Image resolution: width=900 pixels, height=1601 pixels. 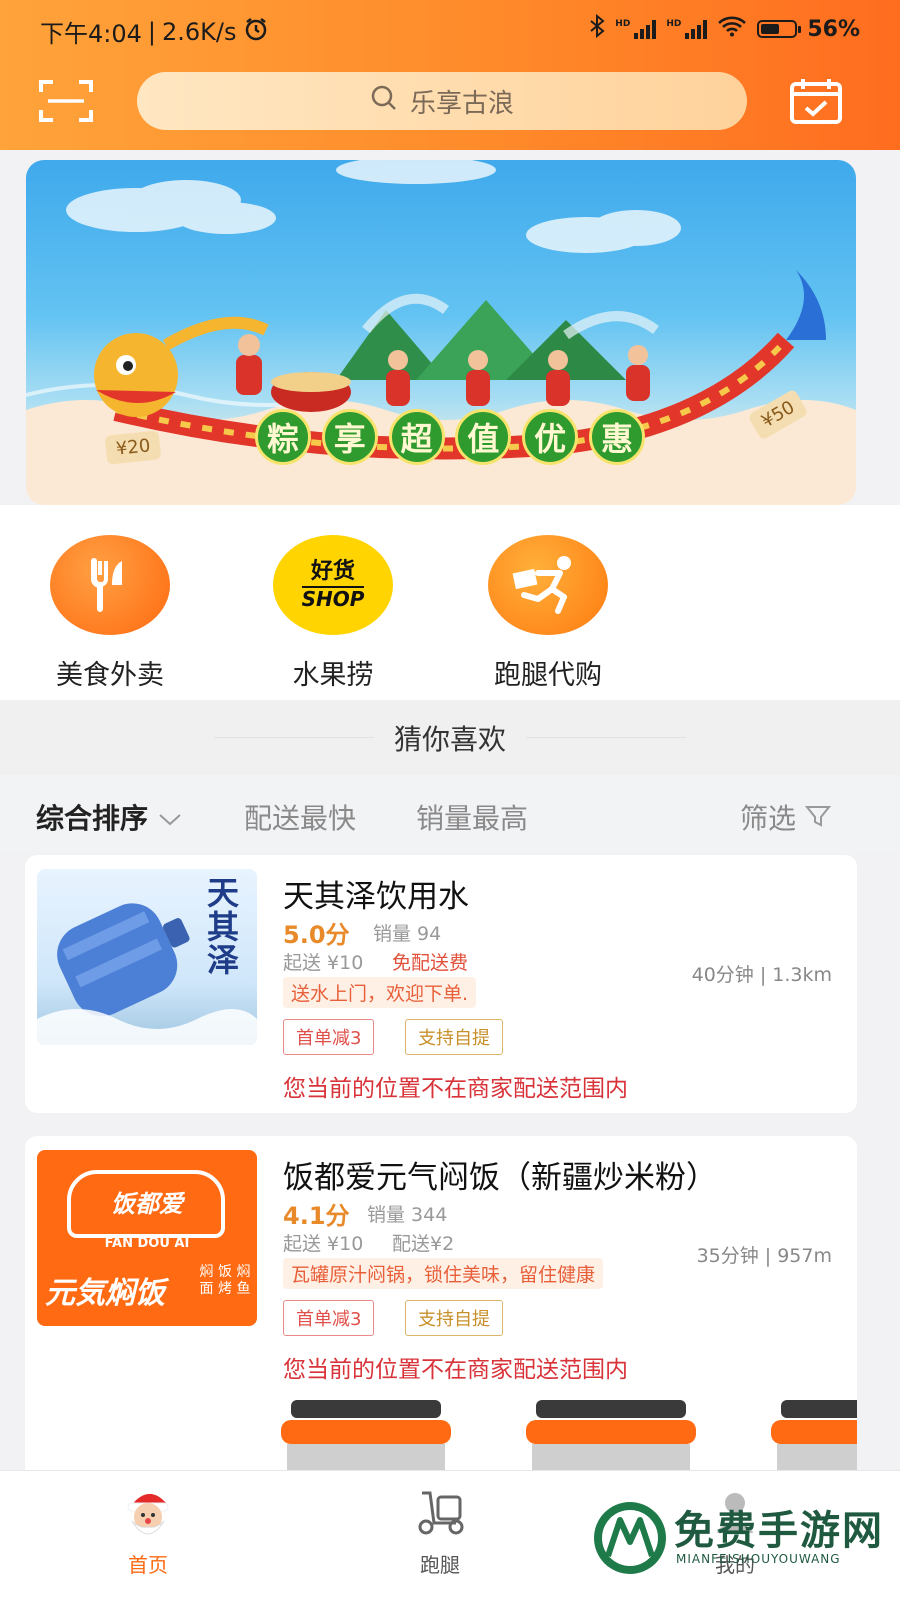 What do you see at coordinates (283, 437) in the screenshot?
I see `banner-char: 粽` at bounding box center [283, 437].